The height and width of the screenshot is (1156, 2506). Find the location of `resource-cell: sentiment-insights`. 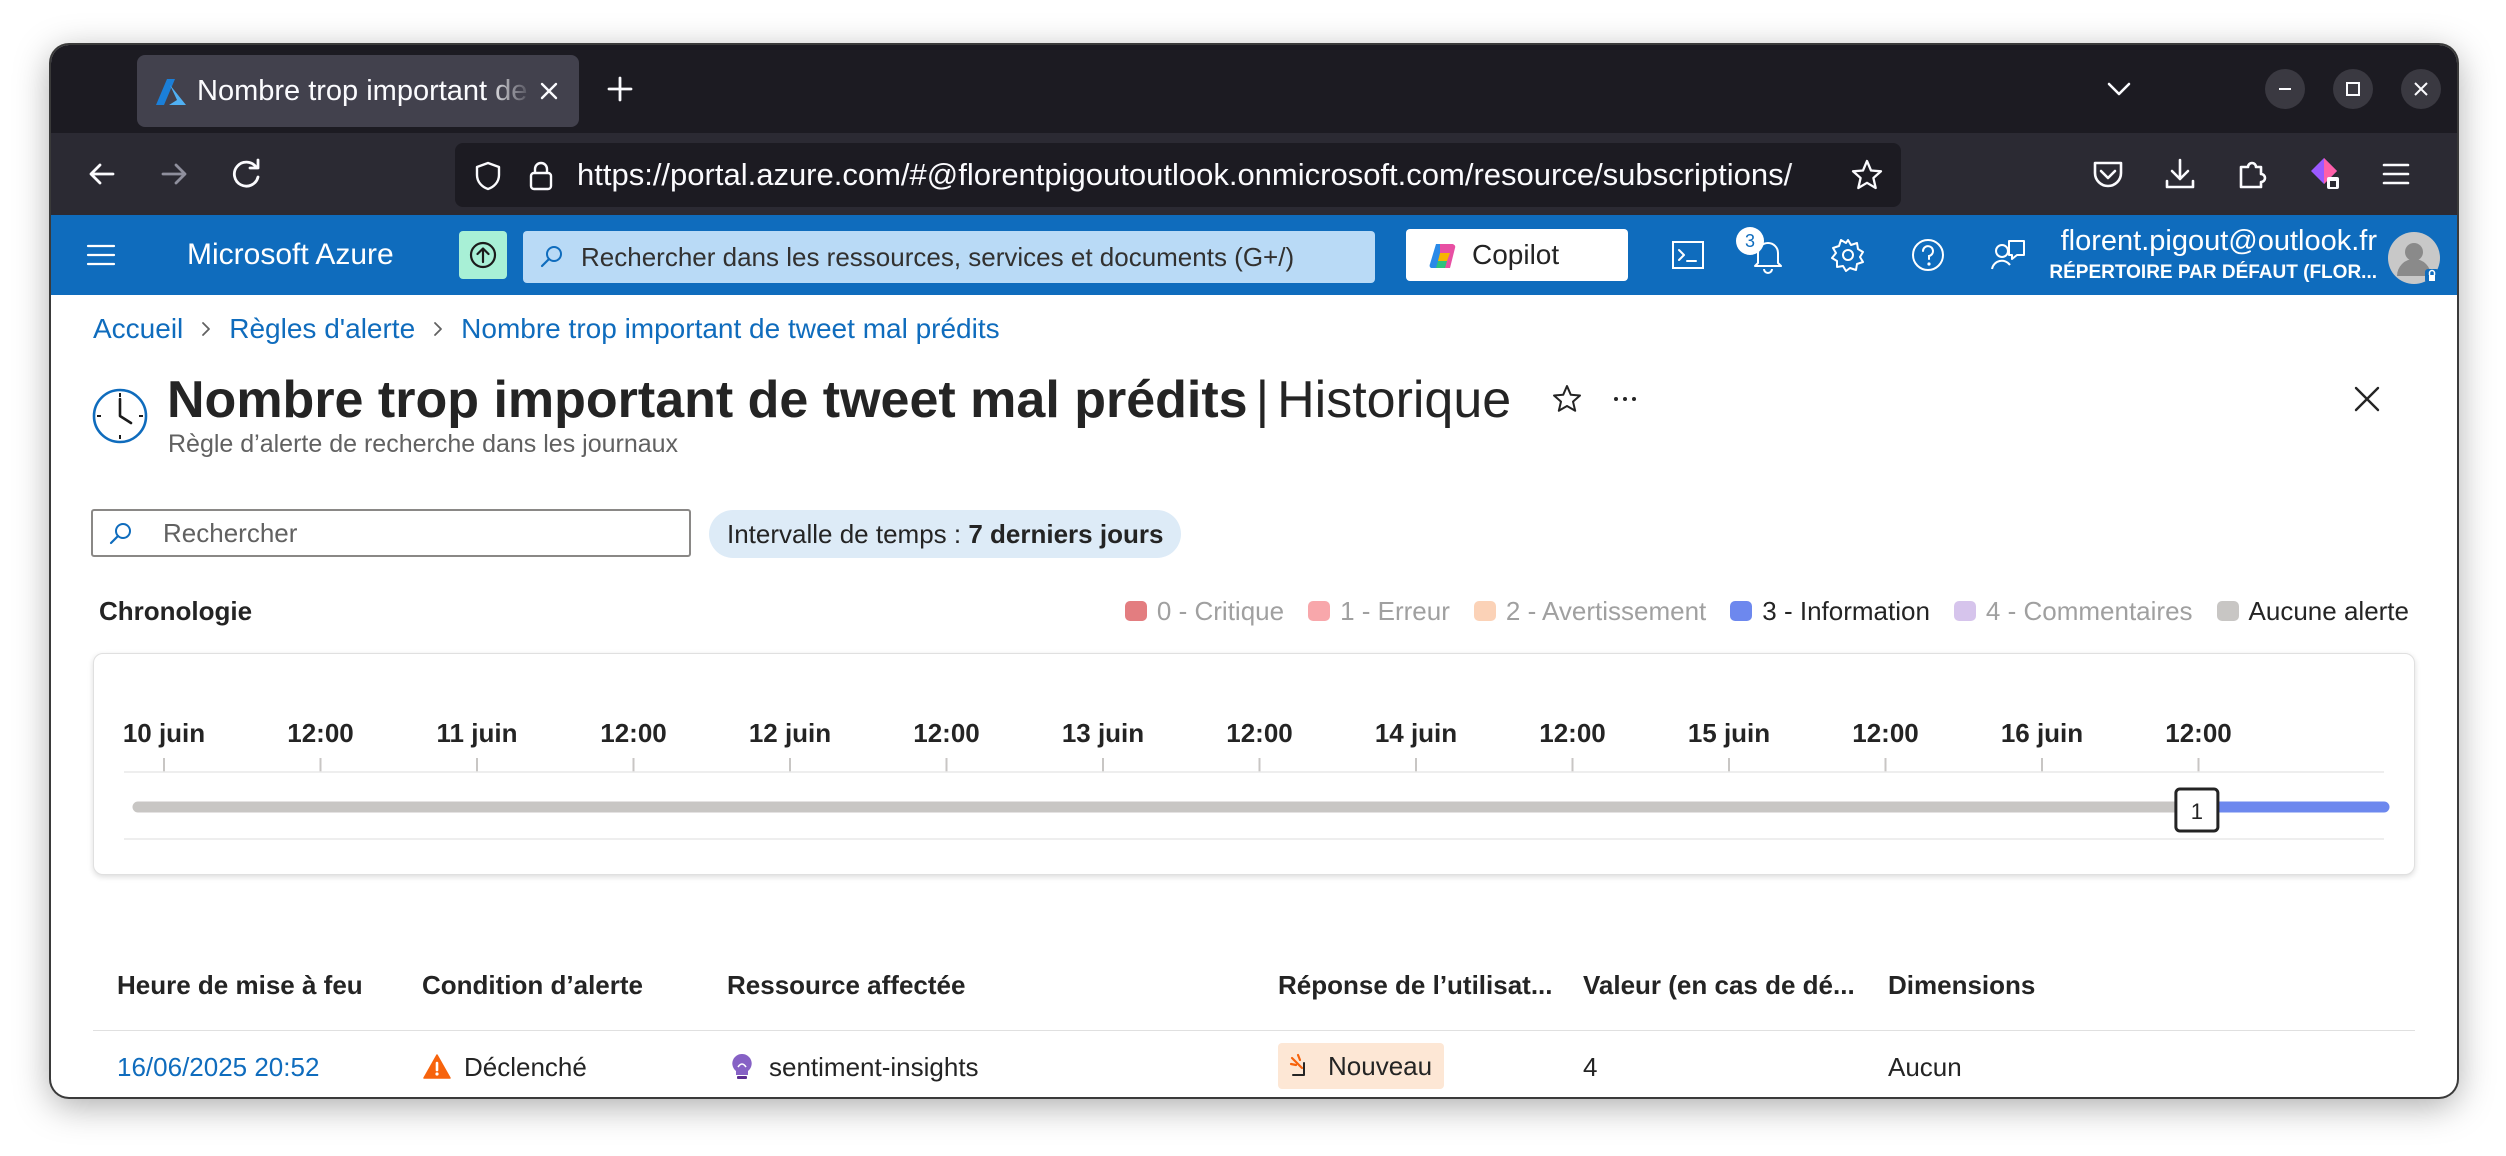

resource-cell: sentiment-insights is located at coordinates (853, 1067).